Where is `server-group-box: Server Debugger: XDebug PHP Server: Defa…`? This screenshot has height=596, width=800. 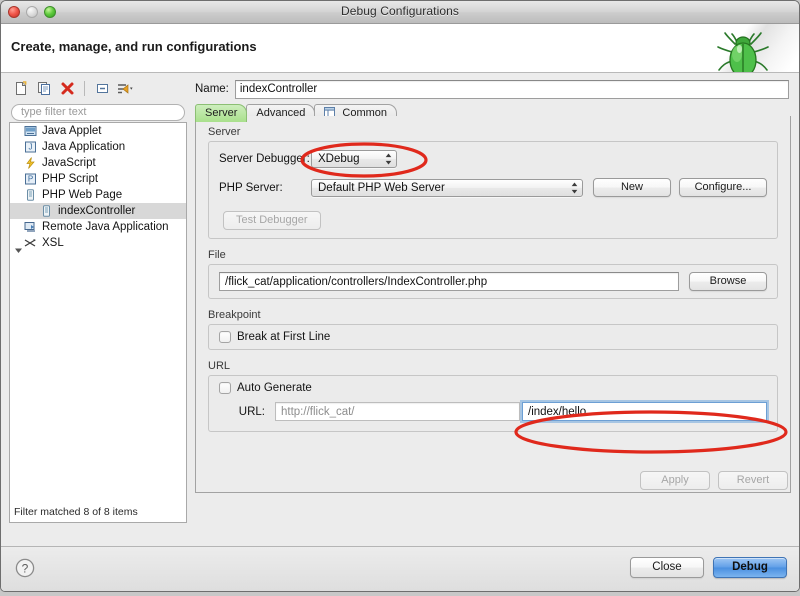
server-group-box: Server Debugger: XDebug PHP Server: Defa… is located at coordinates (493, 190).